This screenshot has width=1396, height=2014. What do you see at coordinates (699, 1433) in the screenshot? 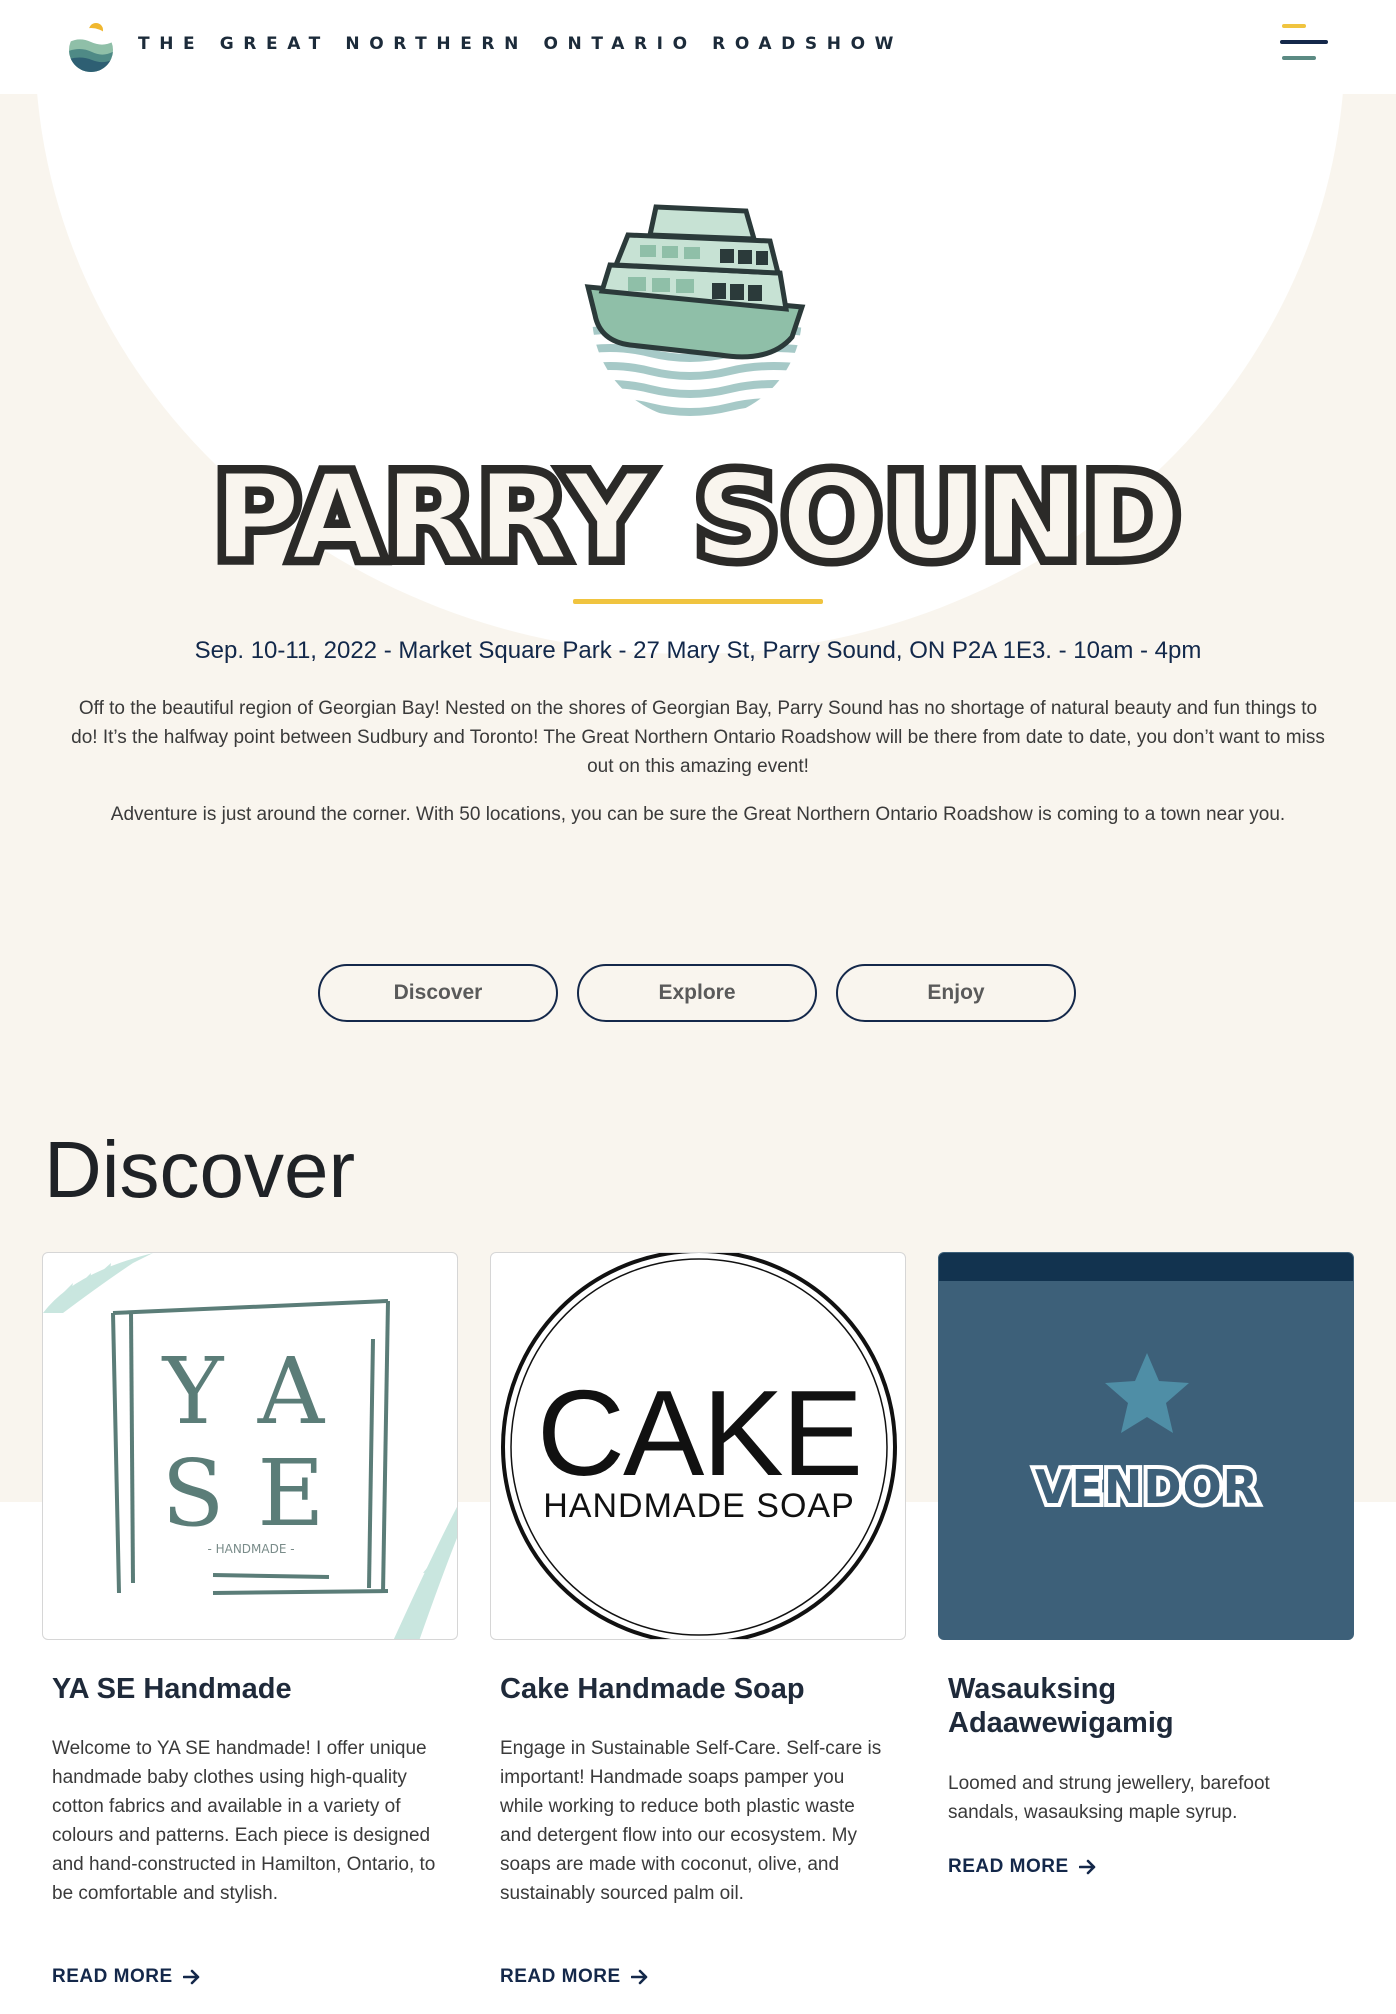
I see `cake-wordmark: CAKE` at bounding box center [699, 1433].